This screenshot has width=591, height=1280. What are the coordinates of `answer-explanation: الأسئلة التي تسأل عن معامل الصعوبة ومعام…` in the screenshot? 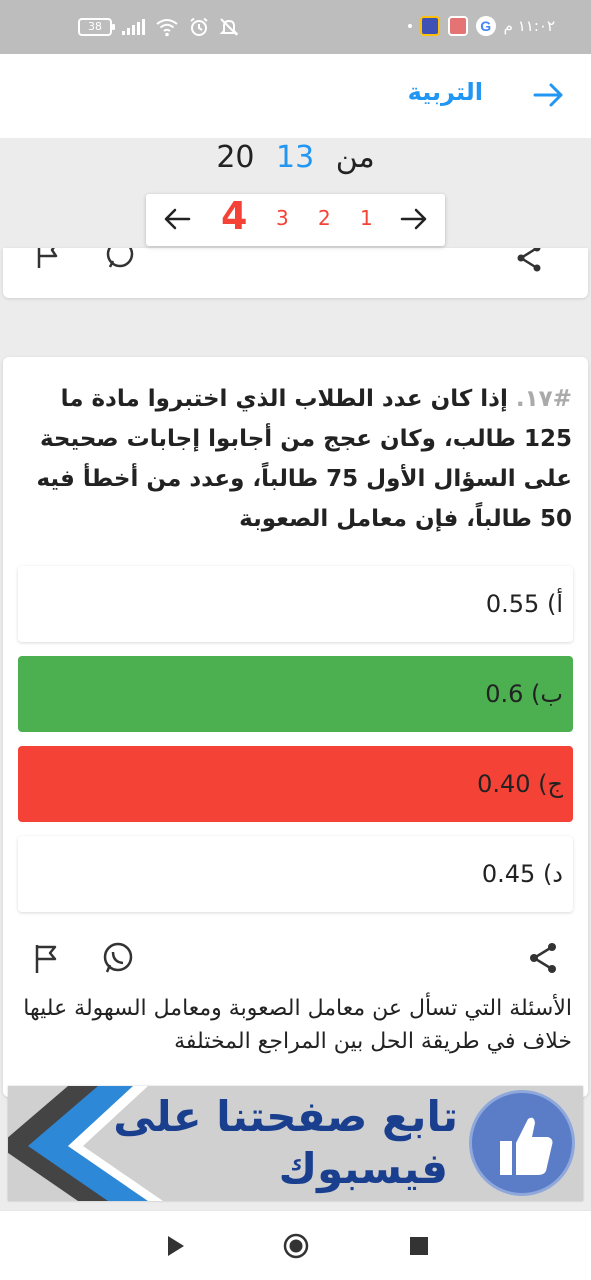 It's located at (297, 1025).